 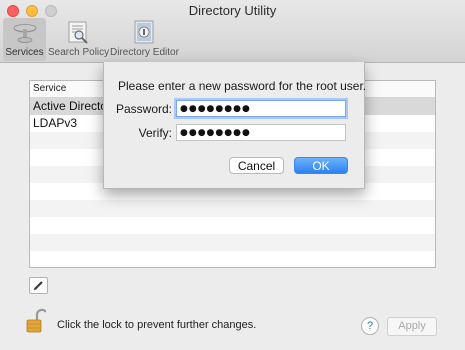 What do you see at coordinates (155, 133) in the screenshot?
I see `verify-label: Verify:` at bounding box center [155, 133].